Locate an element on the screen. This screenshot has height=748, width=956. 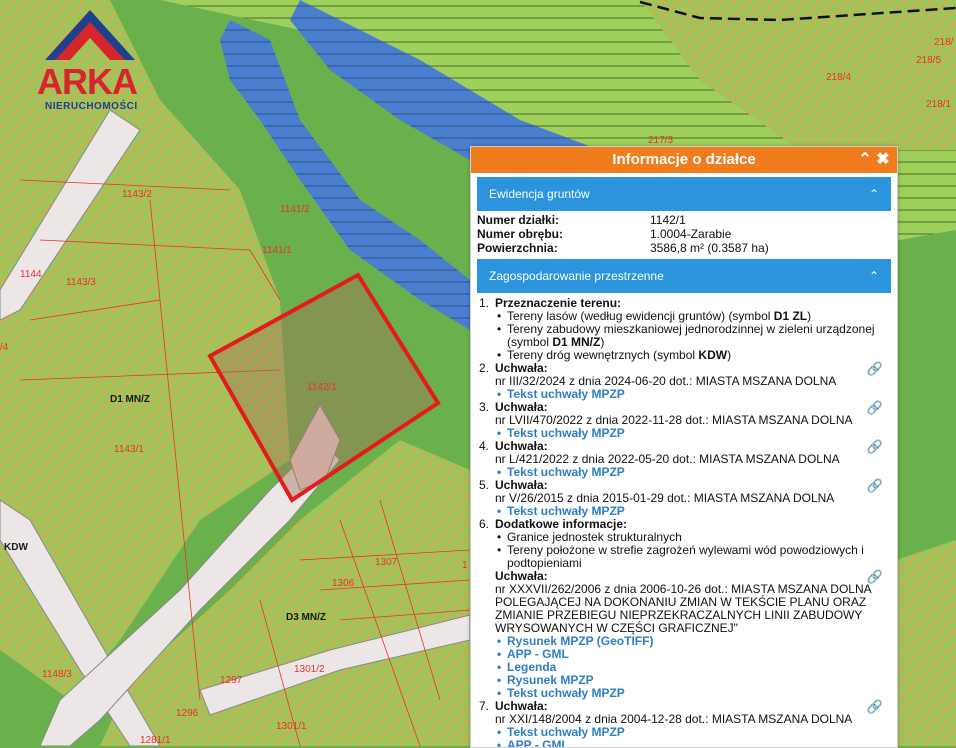
field-row: Numer działki: 1142/1 is located at coordinates (687, 220).